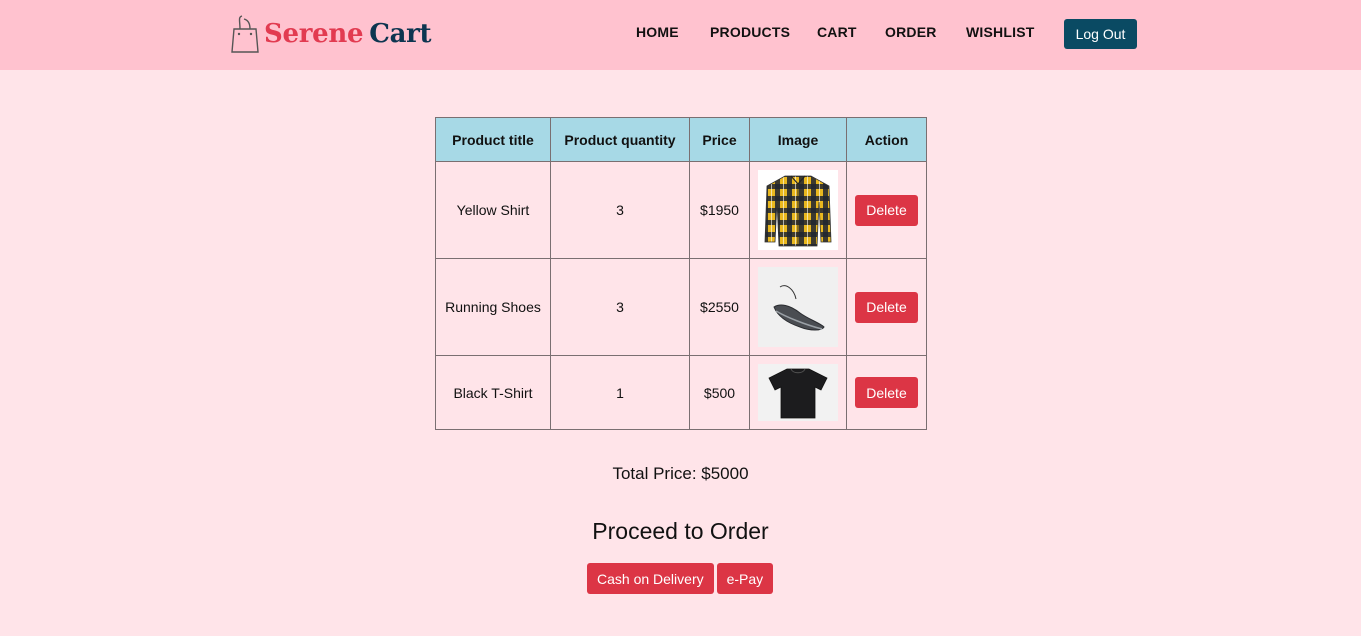 This screenshot has height=636, width=1361. Describe the element at coordinates (798, 139) in the screenshot. I see `header-image: Image` at that location.